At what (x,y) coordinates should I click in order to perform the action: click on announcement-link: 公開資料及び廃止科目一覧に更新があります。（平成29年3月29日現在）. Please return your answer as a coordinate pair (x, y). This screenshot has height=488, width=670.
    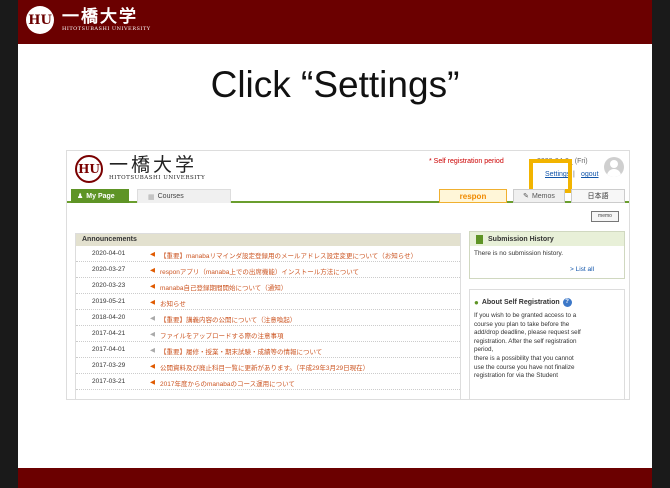
    Looking at the image, I should click on (264, 367).